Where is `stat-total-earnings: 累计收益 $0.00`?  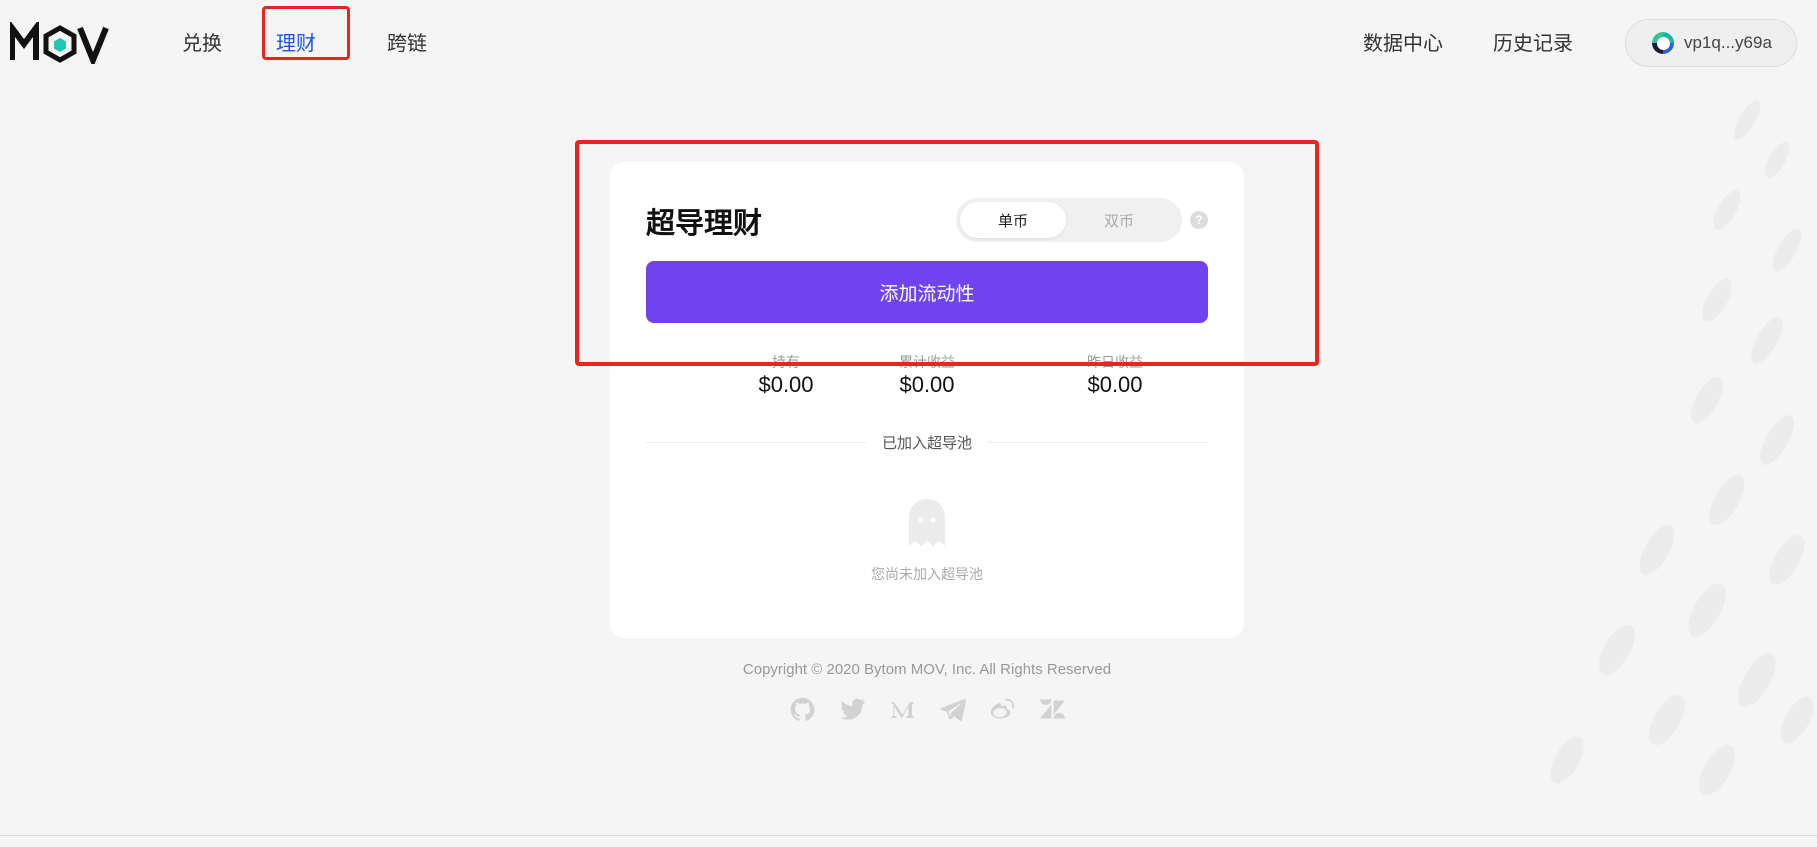
stat-total-earnings: 累计收益 $0.00 is located at coordinates (927, 375).